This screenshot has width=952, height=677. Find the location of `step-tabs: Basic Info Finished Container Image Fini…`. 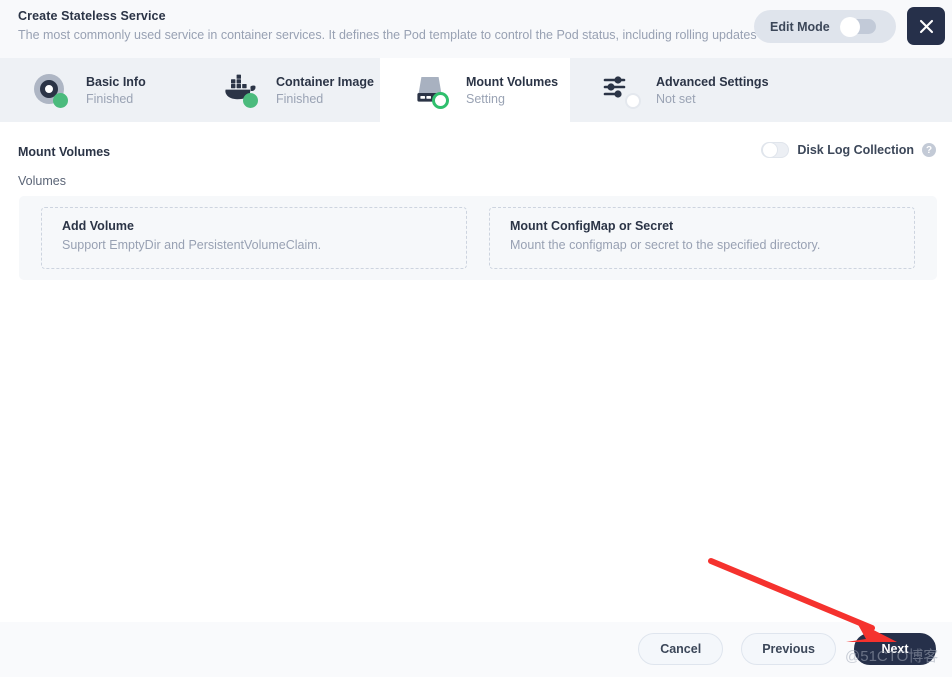

step-tabs: Basic Info Finished Container Image Fini… is located at coordinates (476, 90).